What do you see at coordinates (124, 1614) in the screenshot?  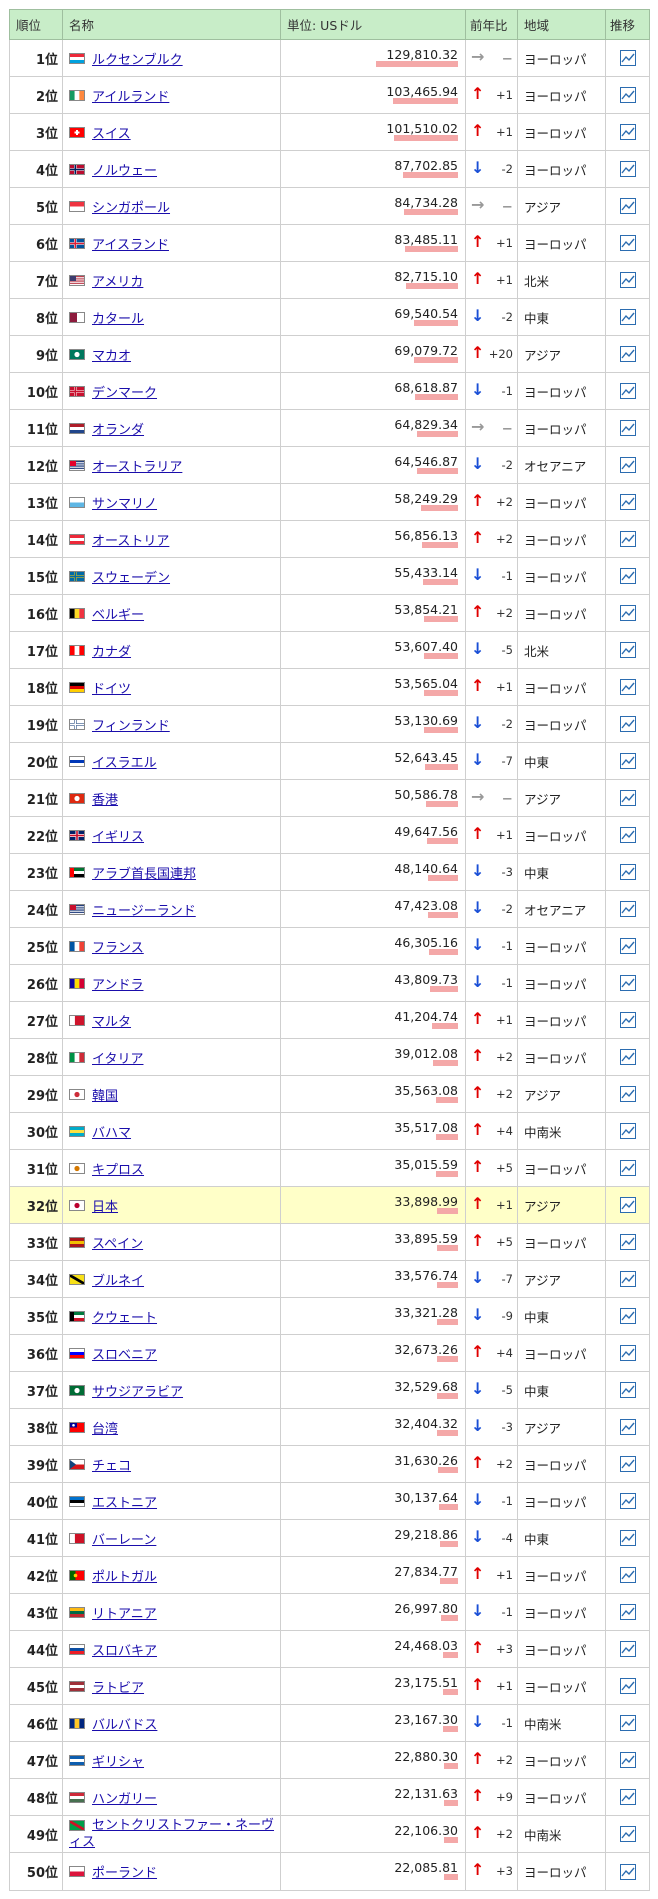 I see `country-link: リトアニア` at bounding box center [124, 1614].